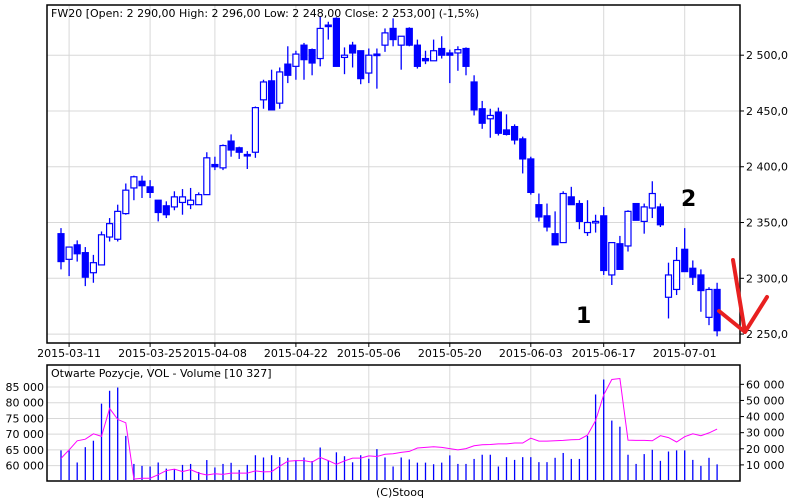  Describe the element at coordinates (767, 55) in the screenshot. I see `price-tick-label: 2 500,0` at that location.